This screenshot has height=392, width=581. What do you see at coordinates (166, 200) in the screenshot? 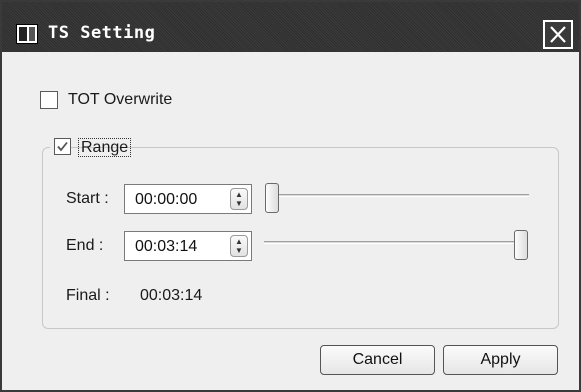
I see `start-time-value: 00:00:00` at bounding box center [166, 200].